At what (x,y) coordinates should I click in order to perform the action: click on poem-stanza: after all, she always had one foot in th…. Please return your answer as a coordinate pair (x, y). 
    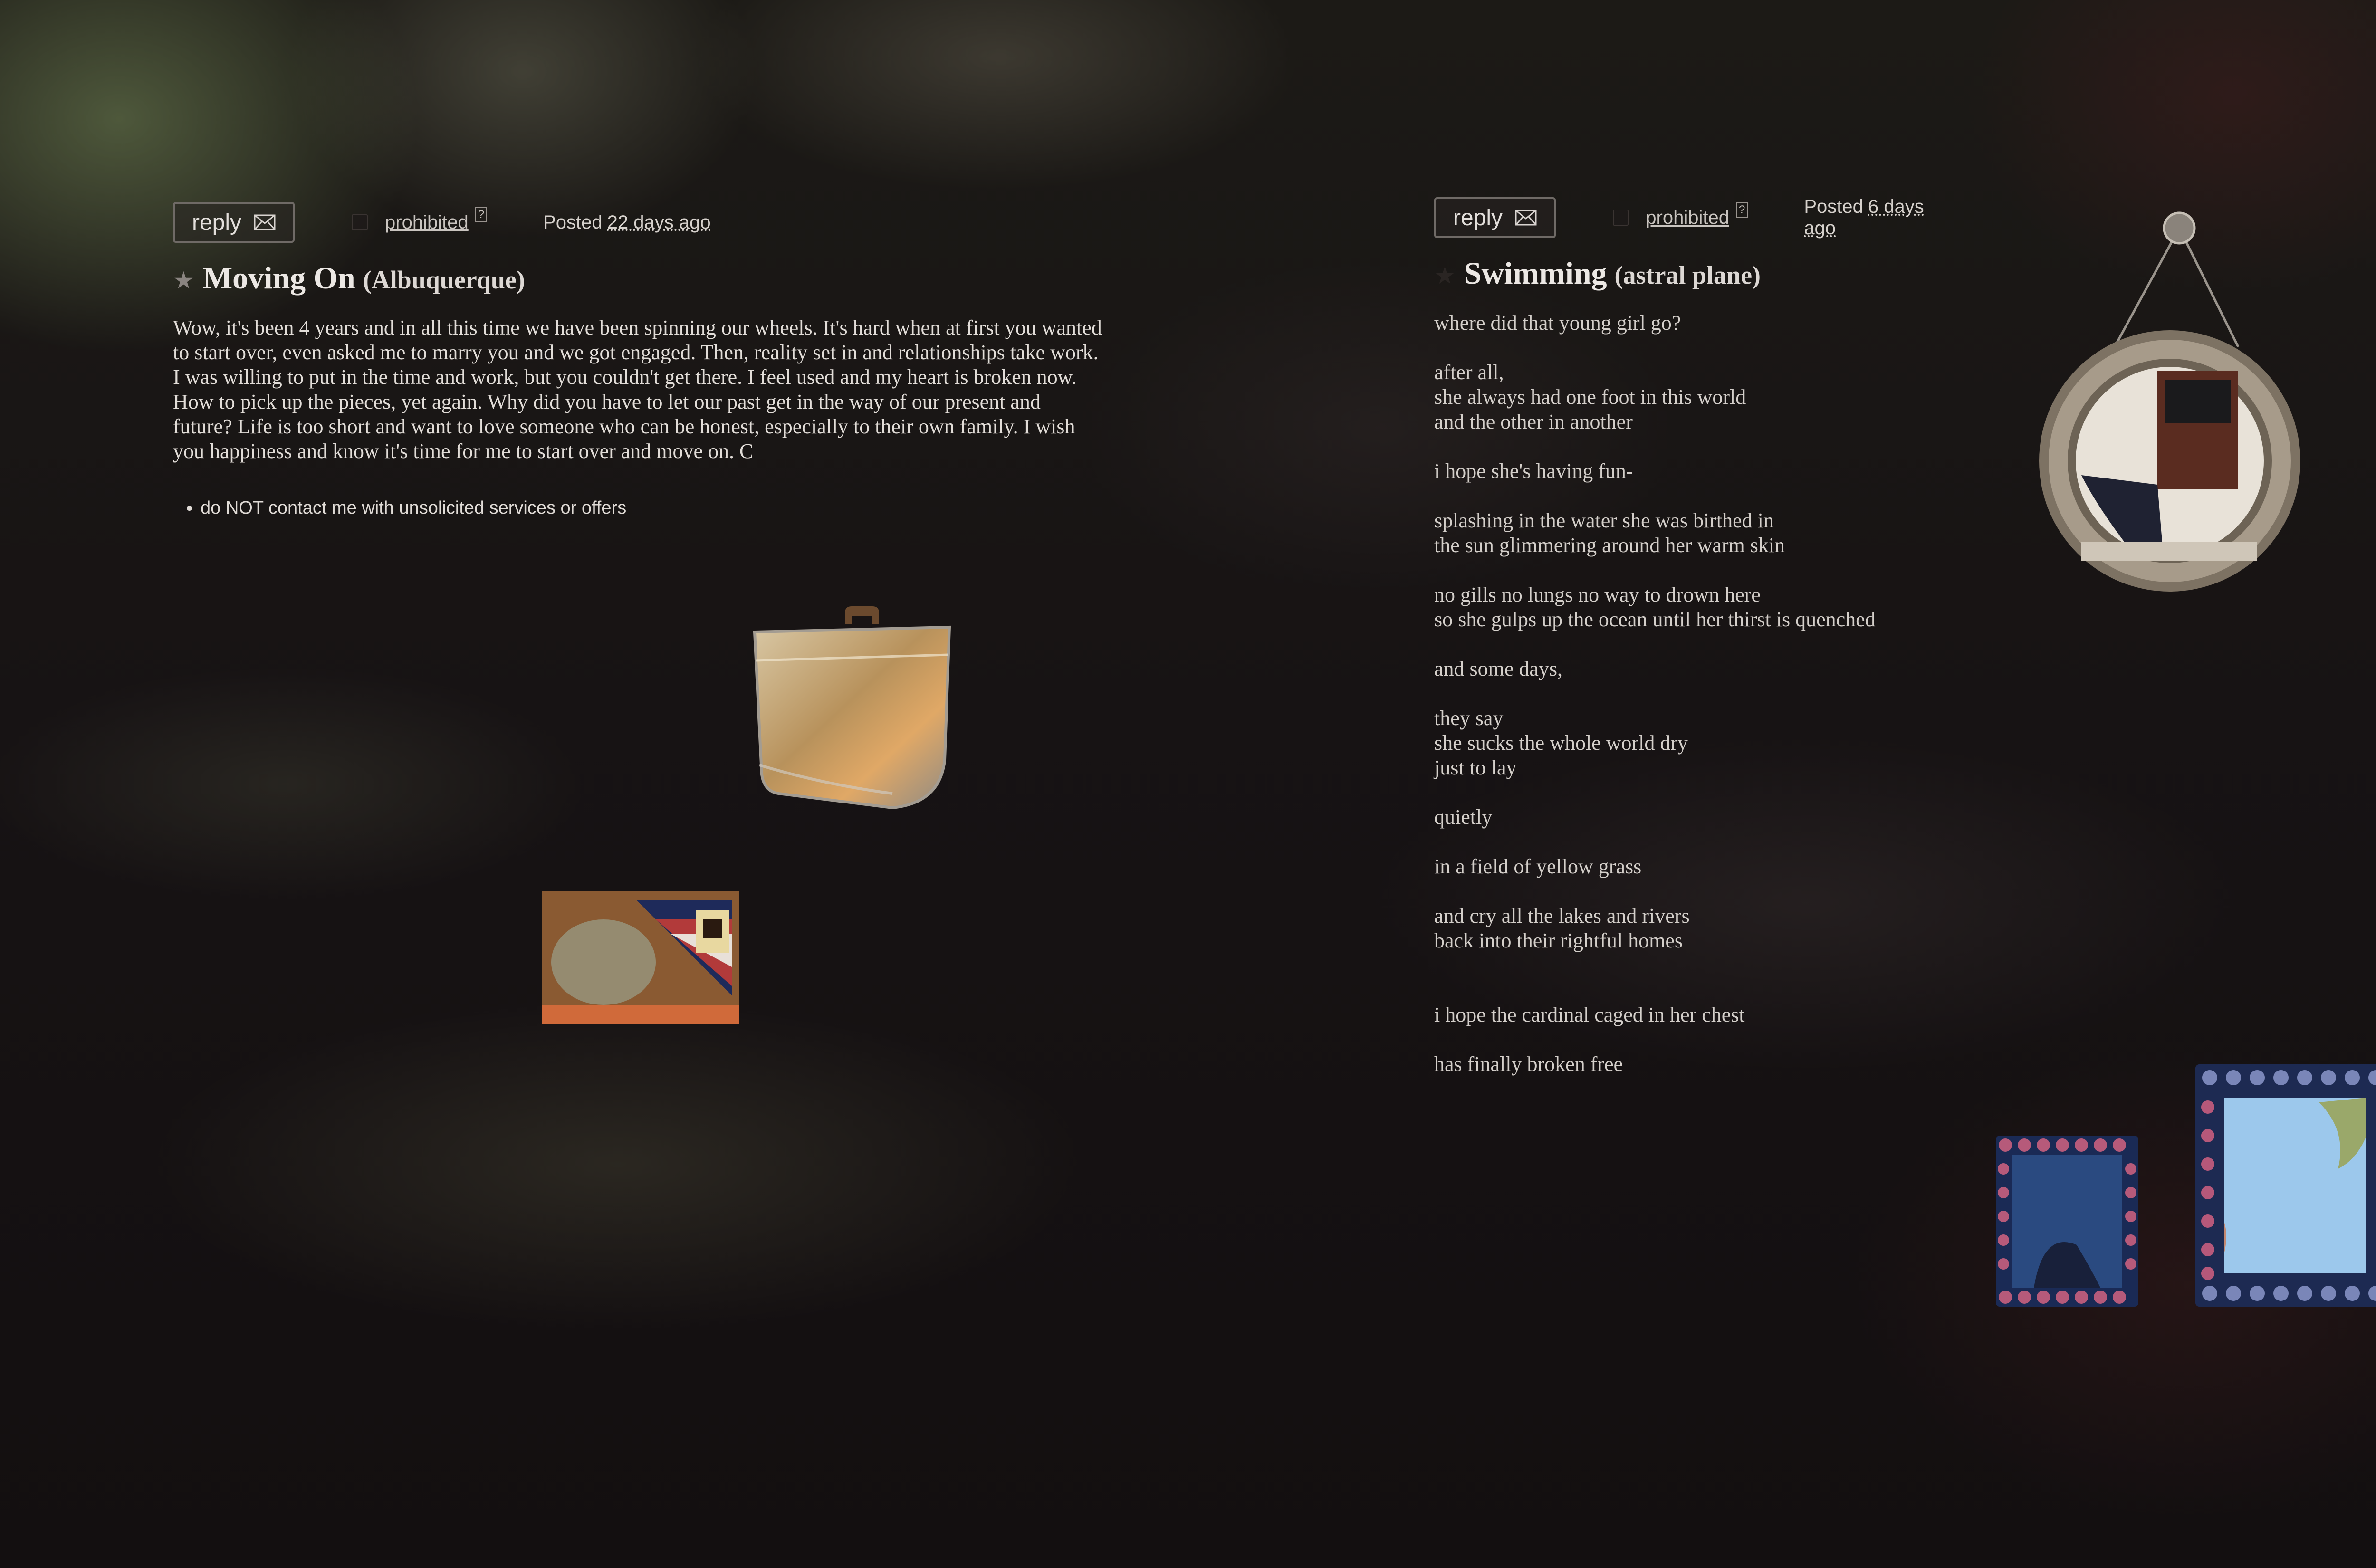
    Looking at the image, I should click on (1590, 397).